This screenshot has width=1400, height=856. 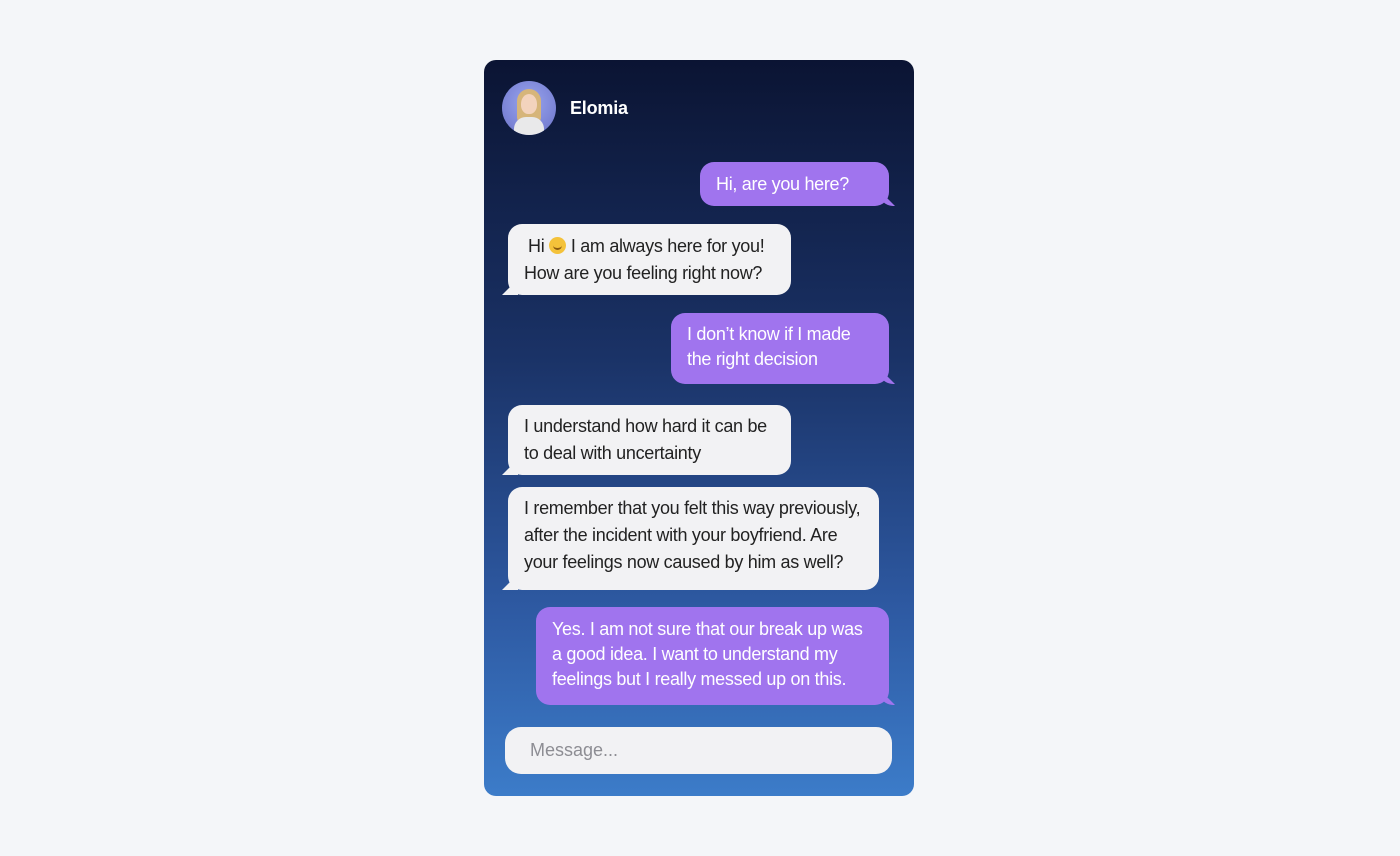 I want to click on avatar-body, so click(x=529, y=126).